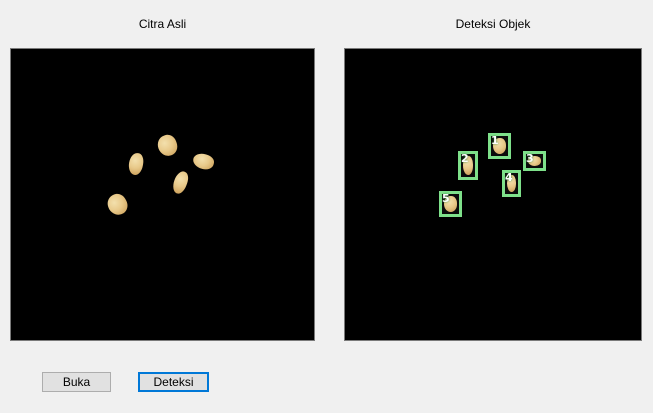 The height and width of the screenshot is (413, 653). I want to click on detection-box: 3, so click(534, 161).